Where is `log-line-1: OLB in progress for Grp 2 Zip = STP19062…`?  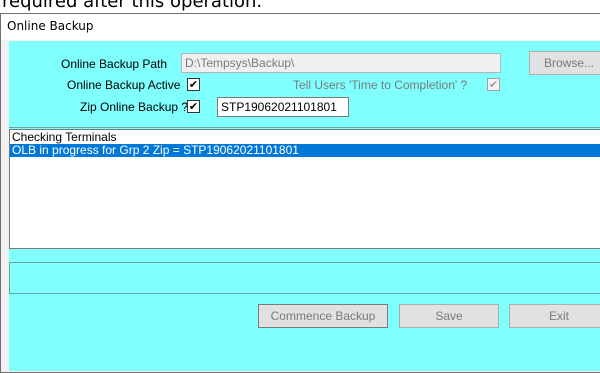
log-line-1: OLB in progress for Grp 2 Zip = STP19062… is located at coordinates (305, 150).